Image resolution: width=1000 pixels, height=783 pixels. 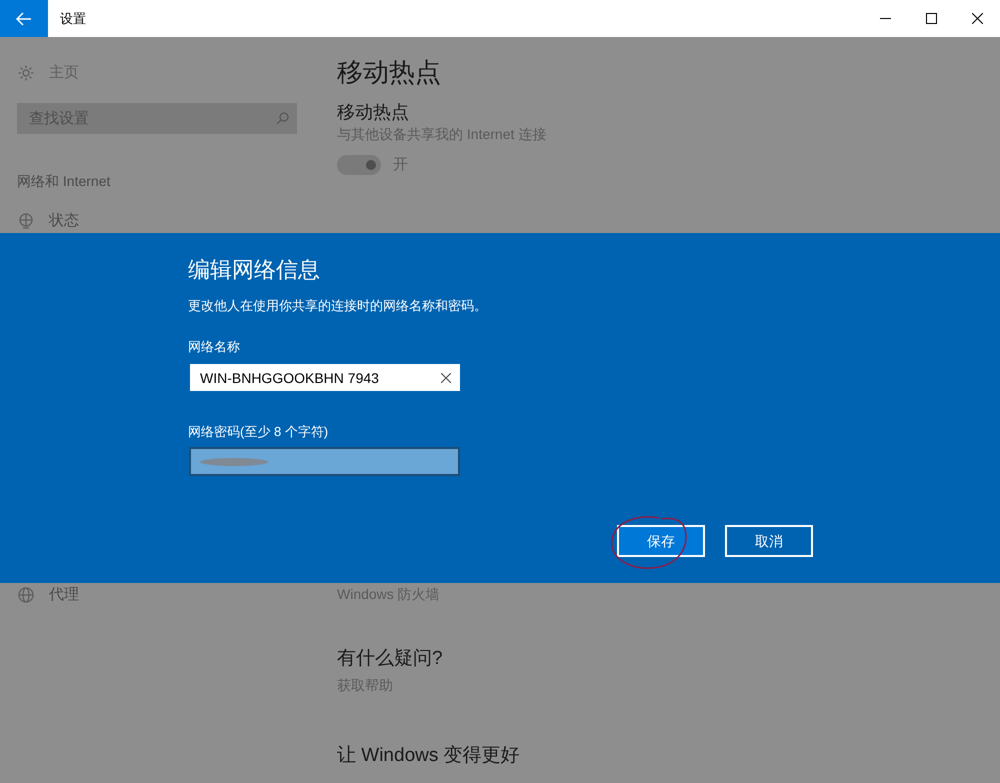 I want to click on window-title: 设置, so click(x=73, y=19).